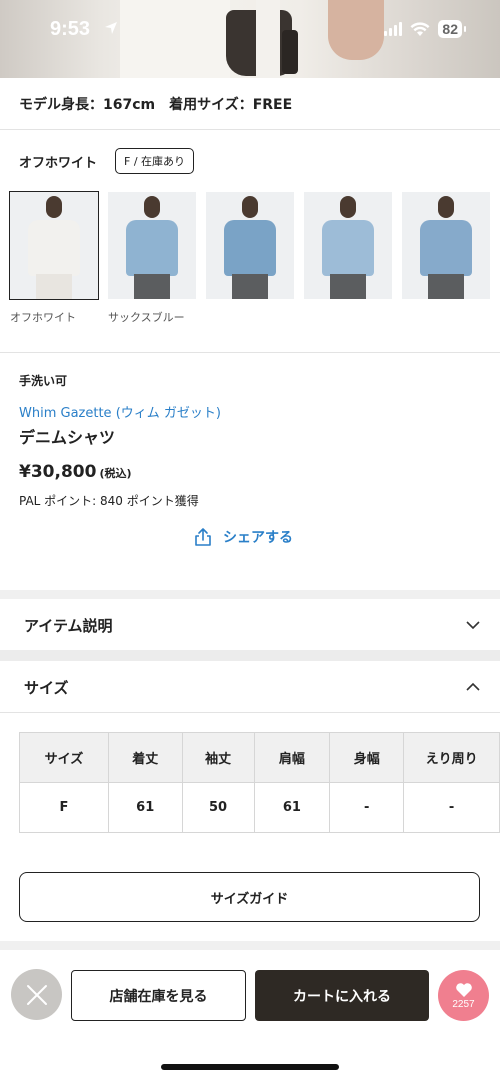 The image size is (500, 1080). Describe the element at coordinates (250, 625) in the screenshot. I see `accordion-item-description: アイテム説明` at that location.